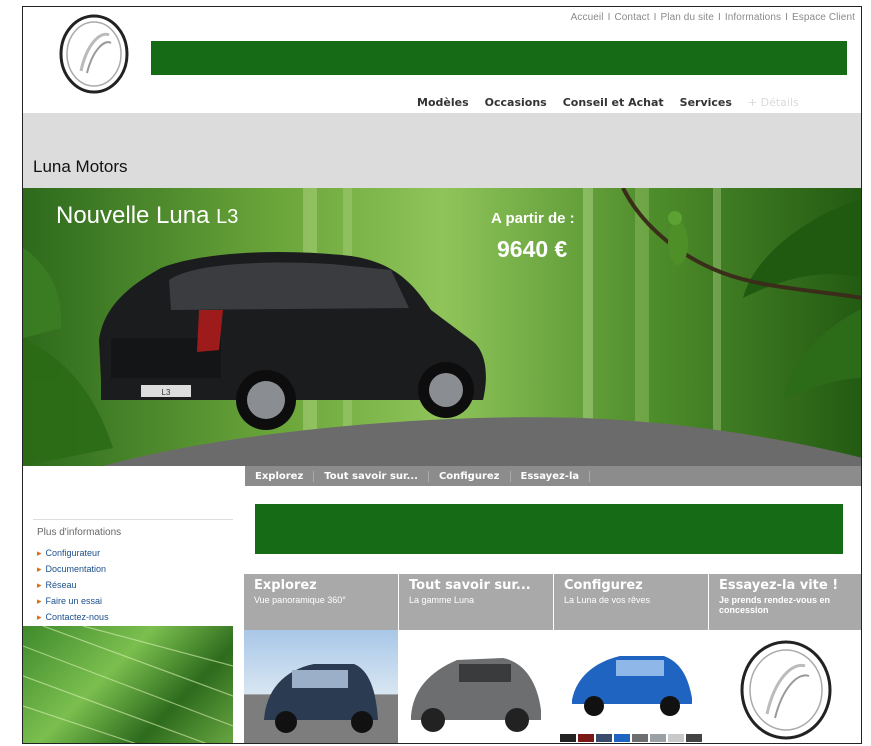 The height and width of the screenshot is (746, 871). I want to click on nav-services: Services, so click(706, 102).